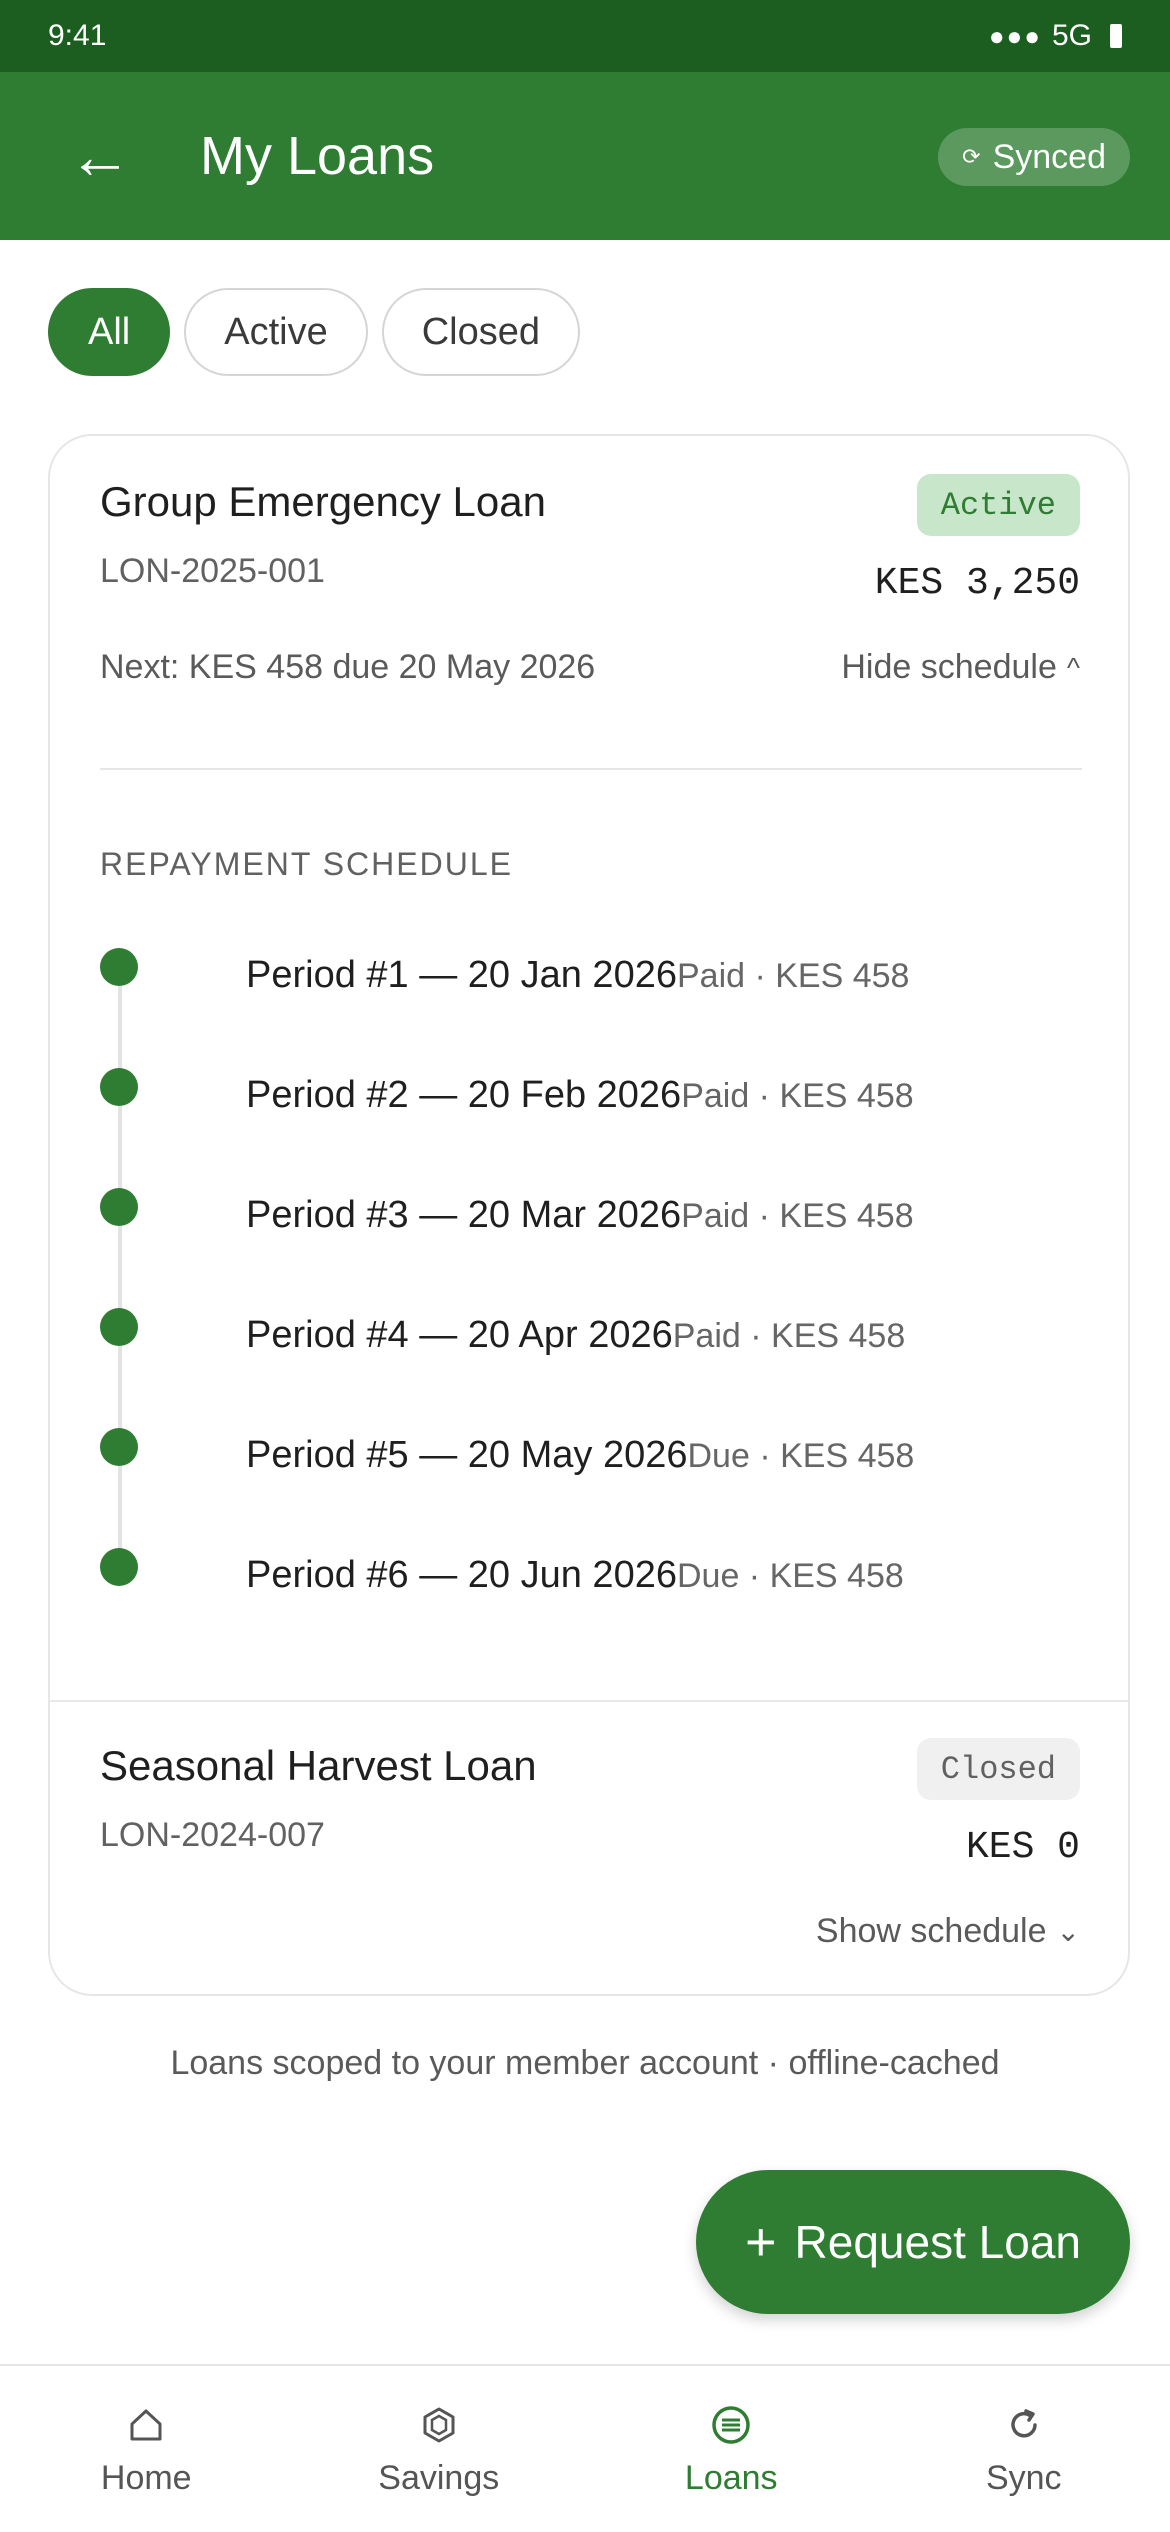  Describe the element at coordinates (1015, 35) in the screenshot. I see `signal-icon: ●●●` at that location.